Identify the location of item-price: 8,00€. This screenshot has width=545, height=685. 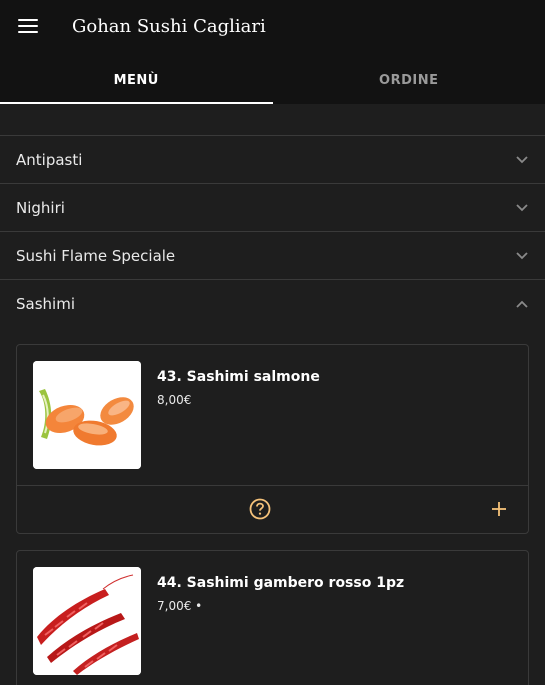
(174, 400).